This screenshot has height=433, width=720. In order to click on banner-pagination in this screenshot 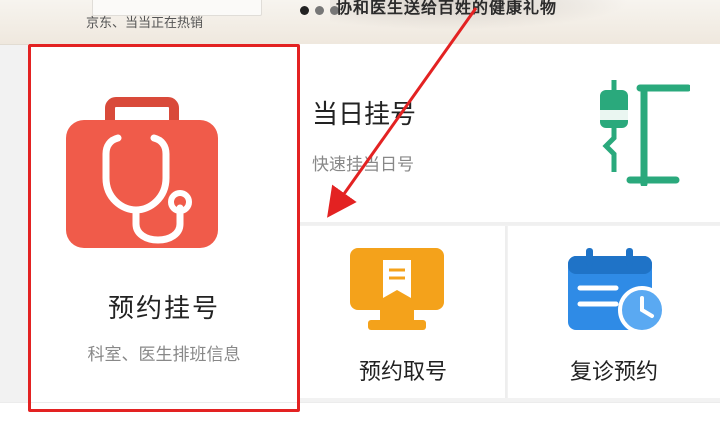, I will do `click(319, 10)`.